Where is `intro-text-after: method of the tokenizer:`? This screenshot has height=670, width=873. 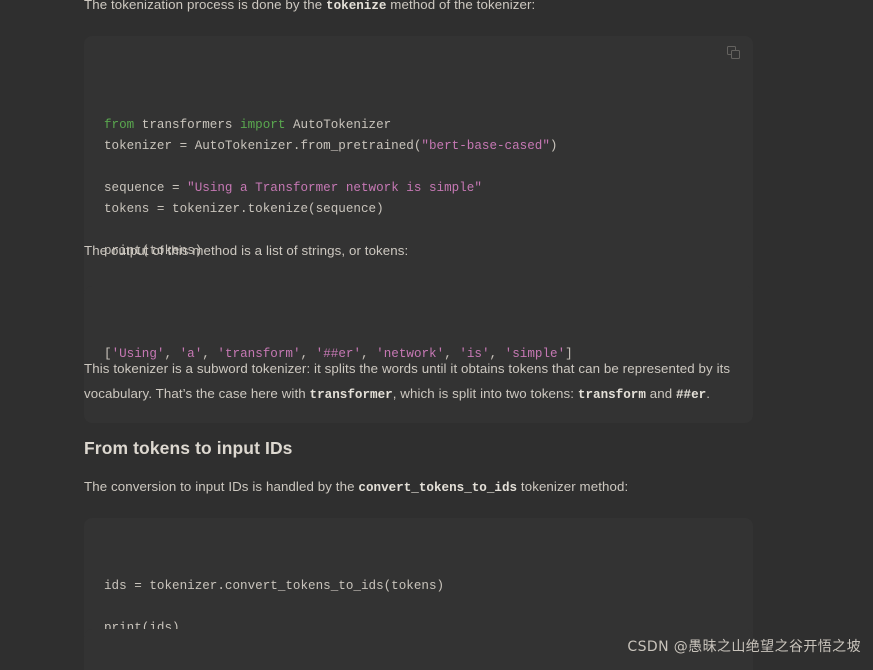
intro-text-after: method of the tokenizer: is located at coordinates (461, 6).